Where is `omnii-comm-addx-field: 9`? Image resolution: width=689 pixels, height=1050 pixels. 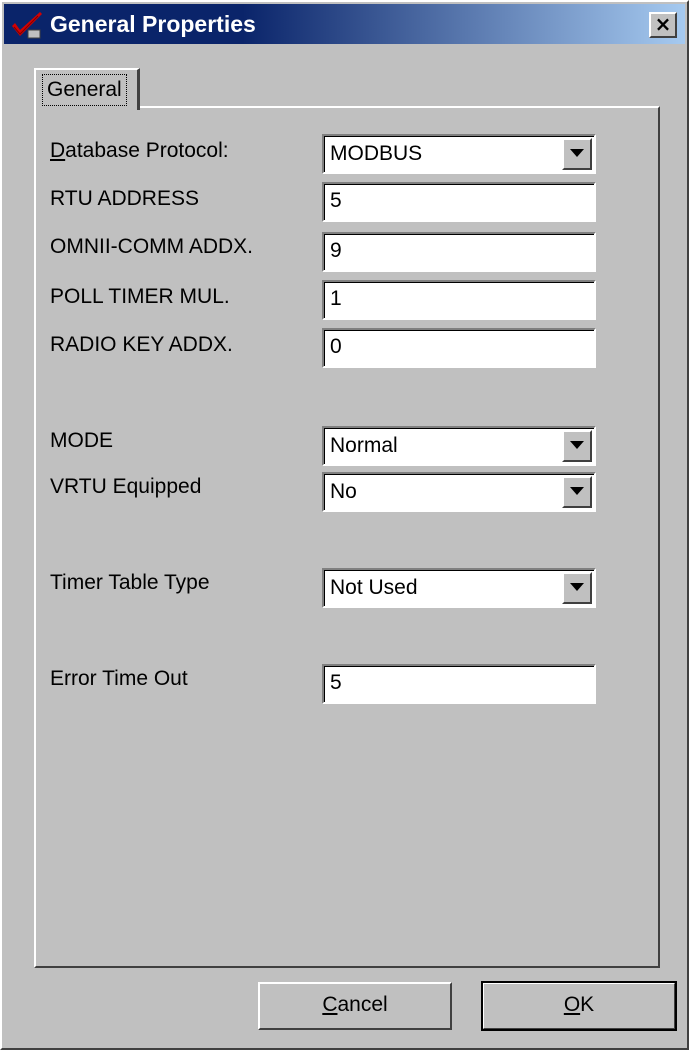 omnii-comm-addx-field: 9 is located at coordinates (459, 252).